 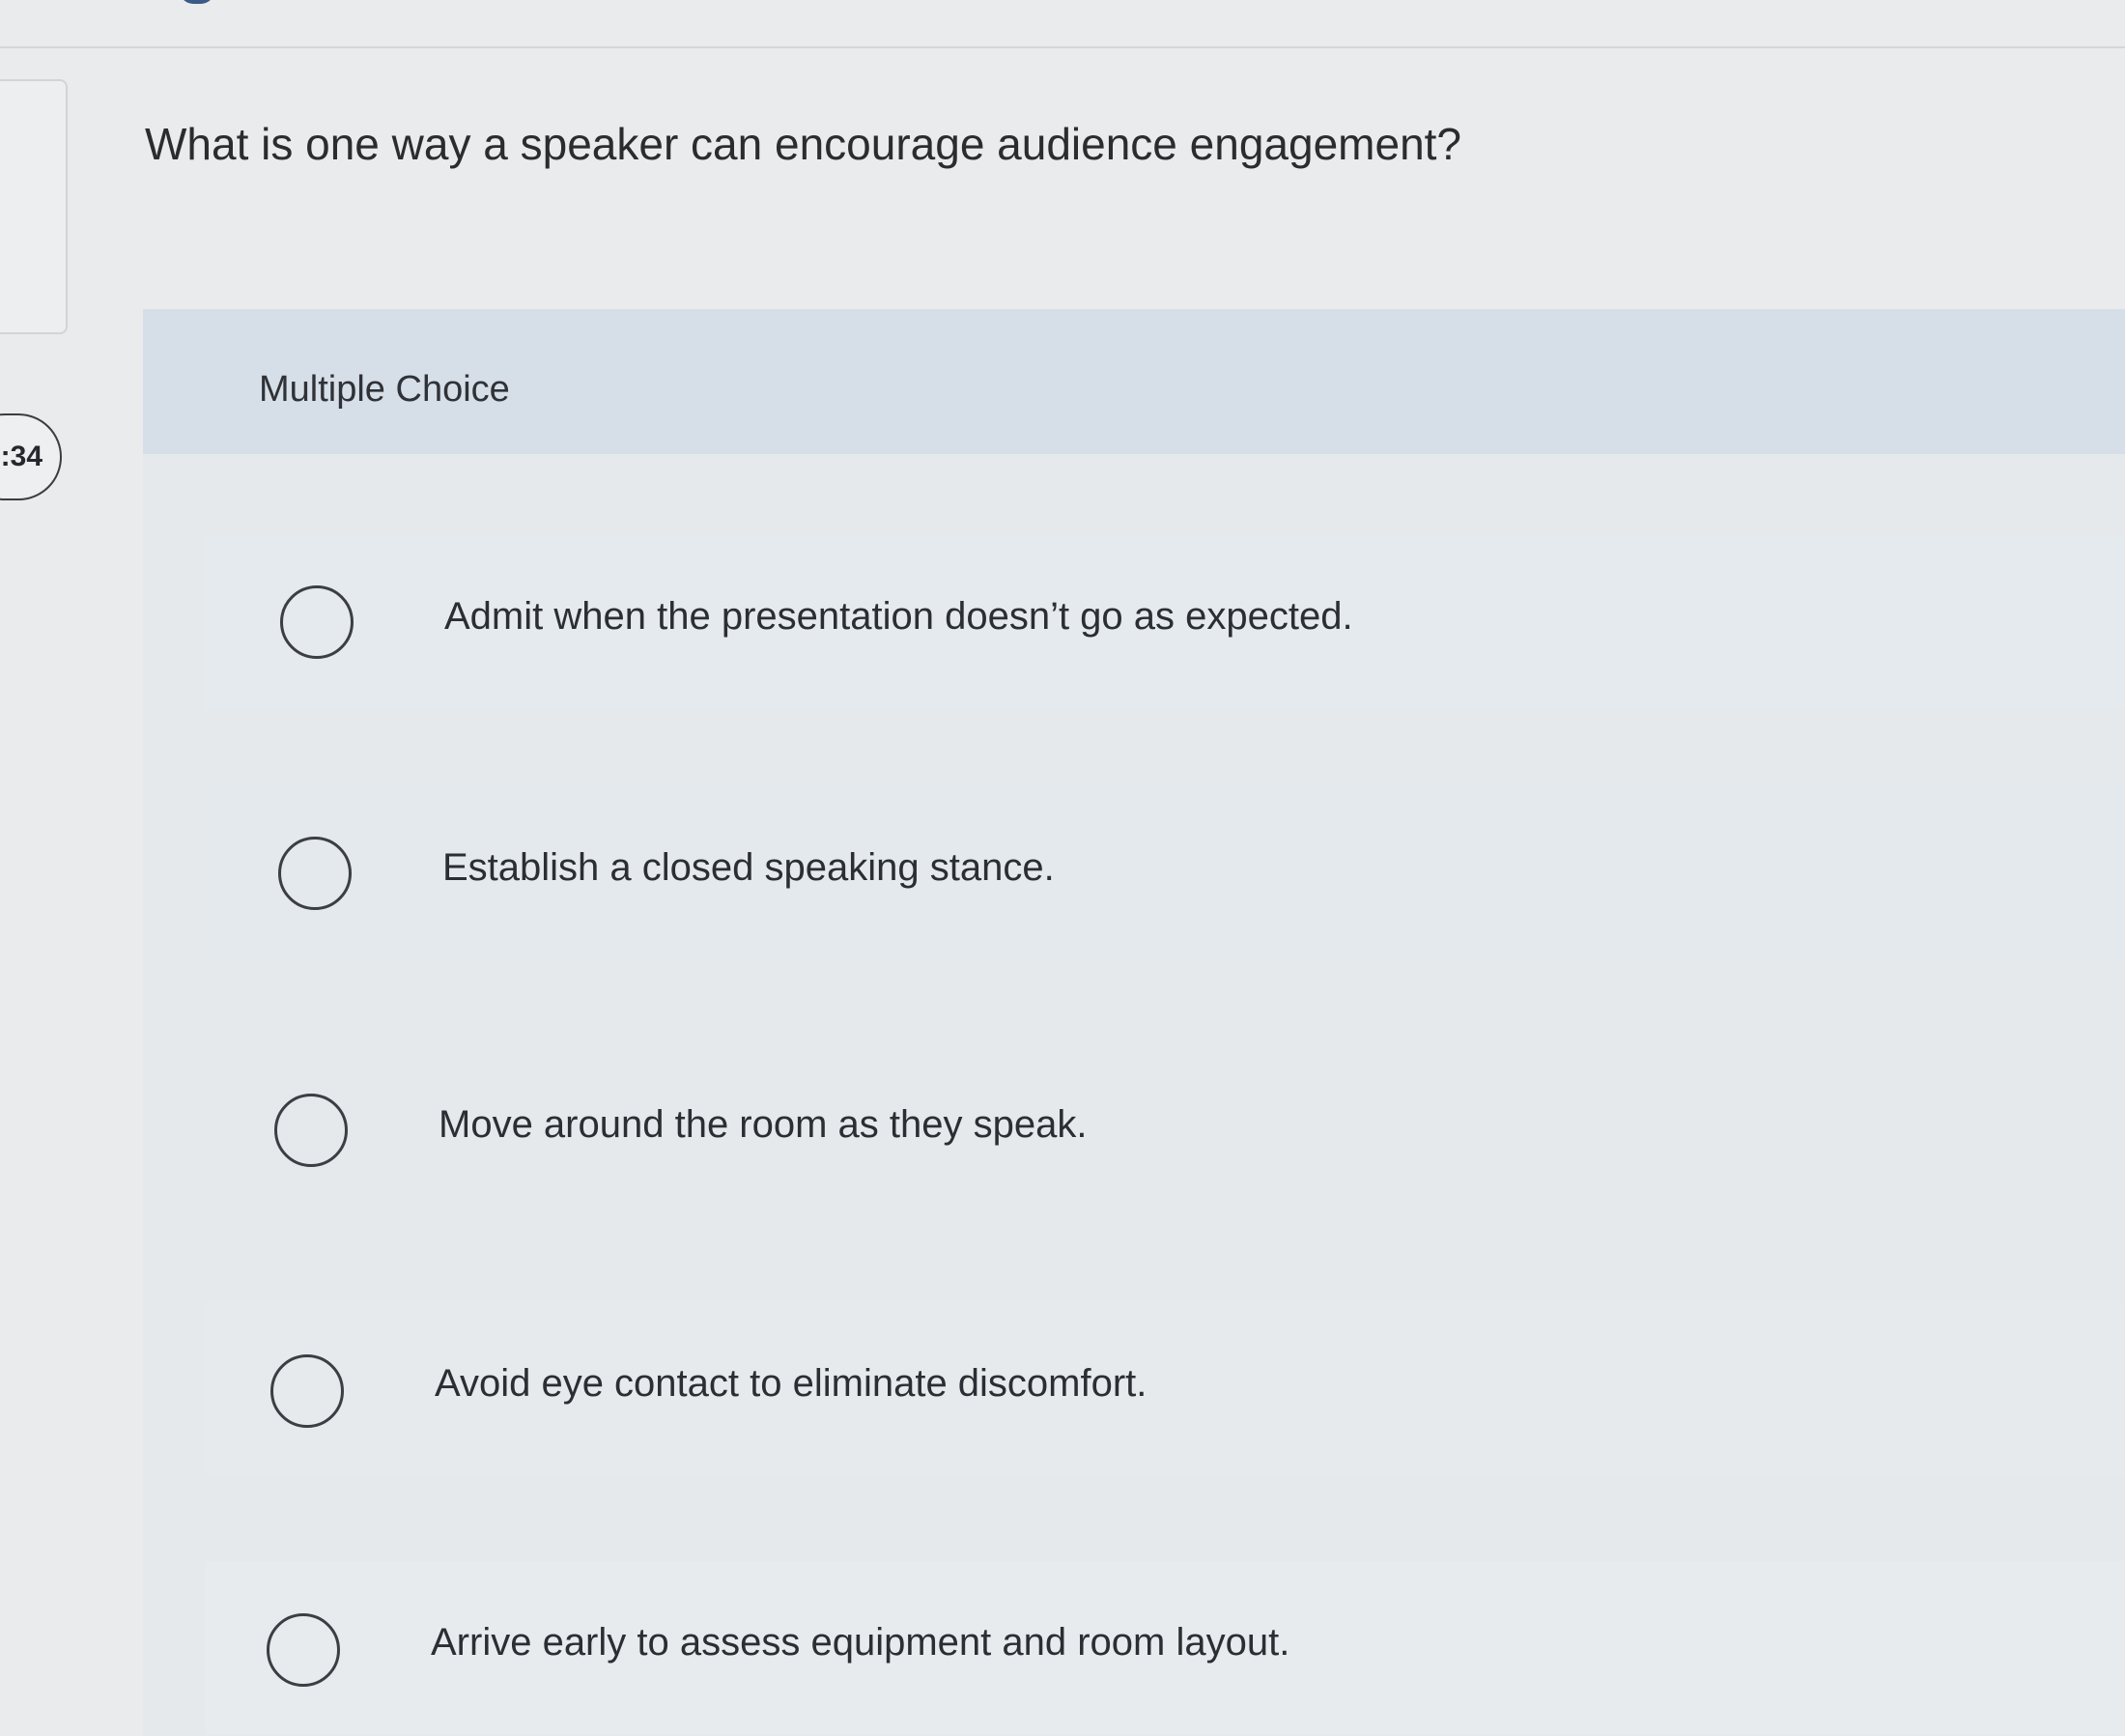 I want to click on question-type-label: Multiple Choice, so click(x=385, y=389).